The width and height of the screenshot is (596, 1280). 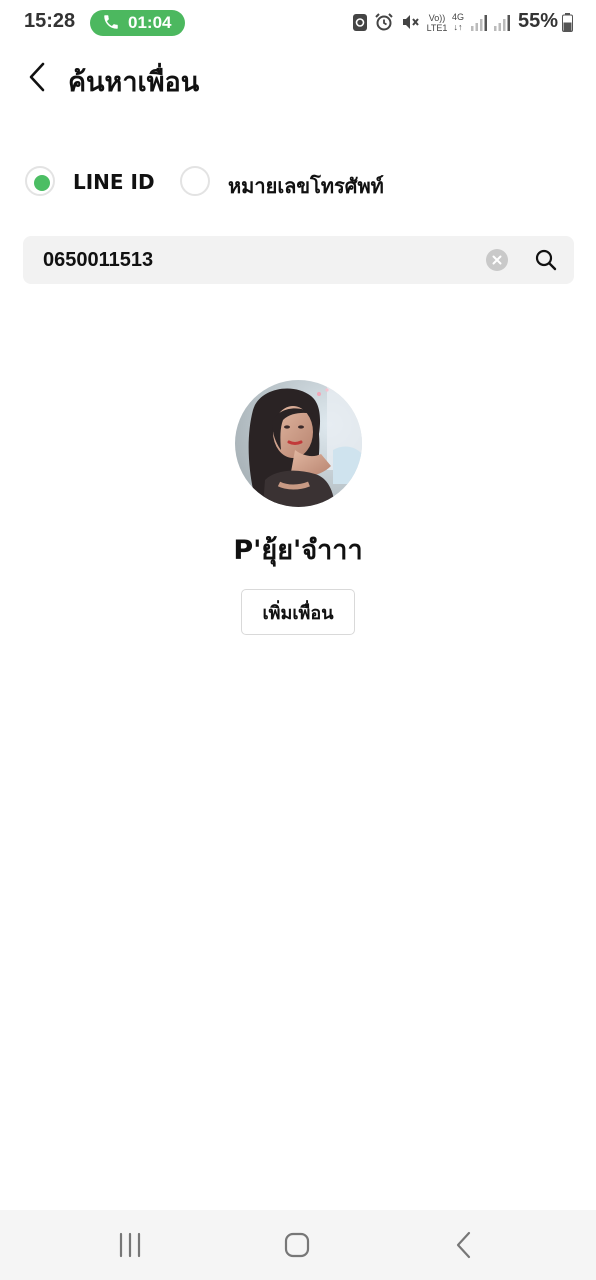 I want to click on phone-icon, so click(x=111, y=22).